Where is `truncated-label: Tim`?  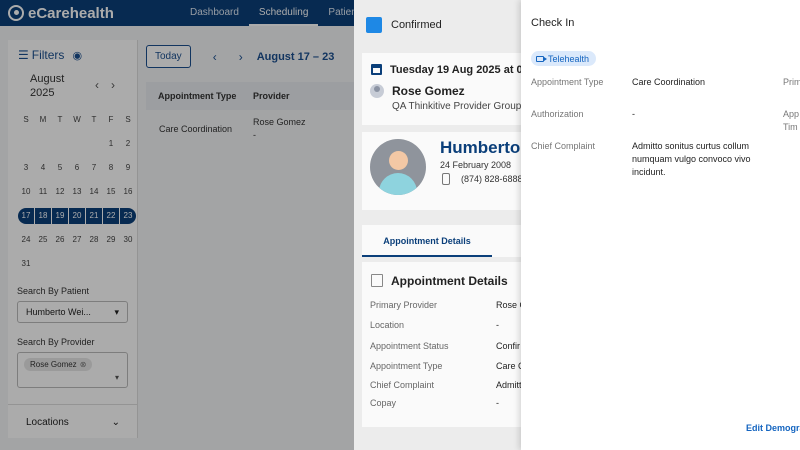 truncated-label: Tim is located at coordinates (790, 127).